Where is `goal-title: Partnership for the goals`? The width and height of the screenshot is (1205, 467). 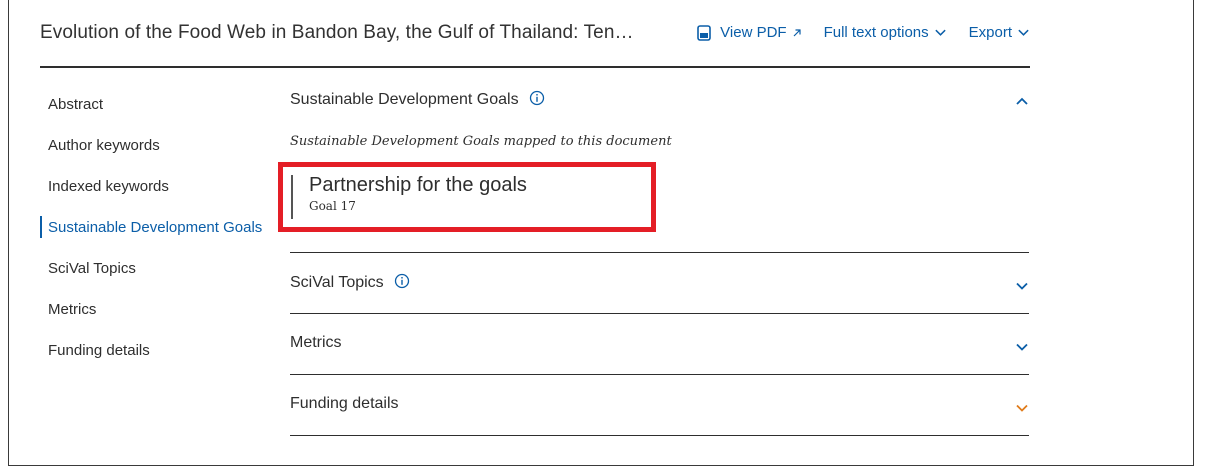 goal-title: Partnership for the goals is located at coordinates (418, 185).